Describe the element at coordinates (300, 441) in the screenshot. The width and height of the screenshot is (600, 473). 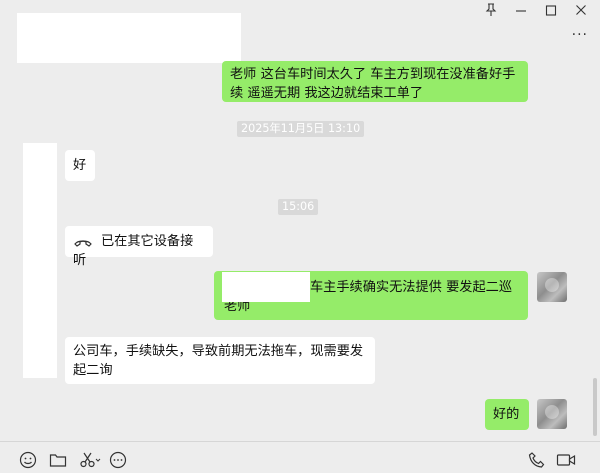
I see `input-divider` at that location.